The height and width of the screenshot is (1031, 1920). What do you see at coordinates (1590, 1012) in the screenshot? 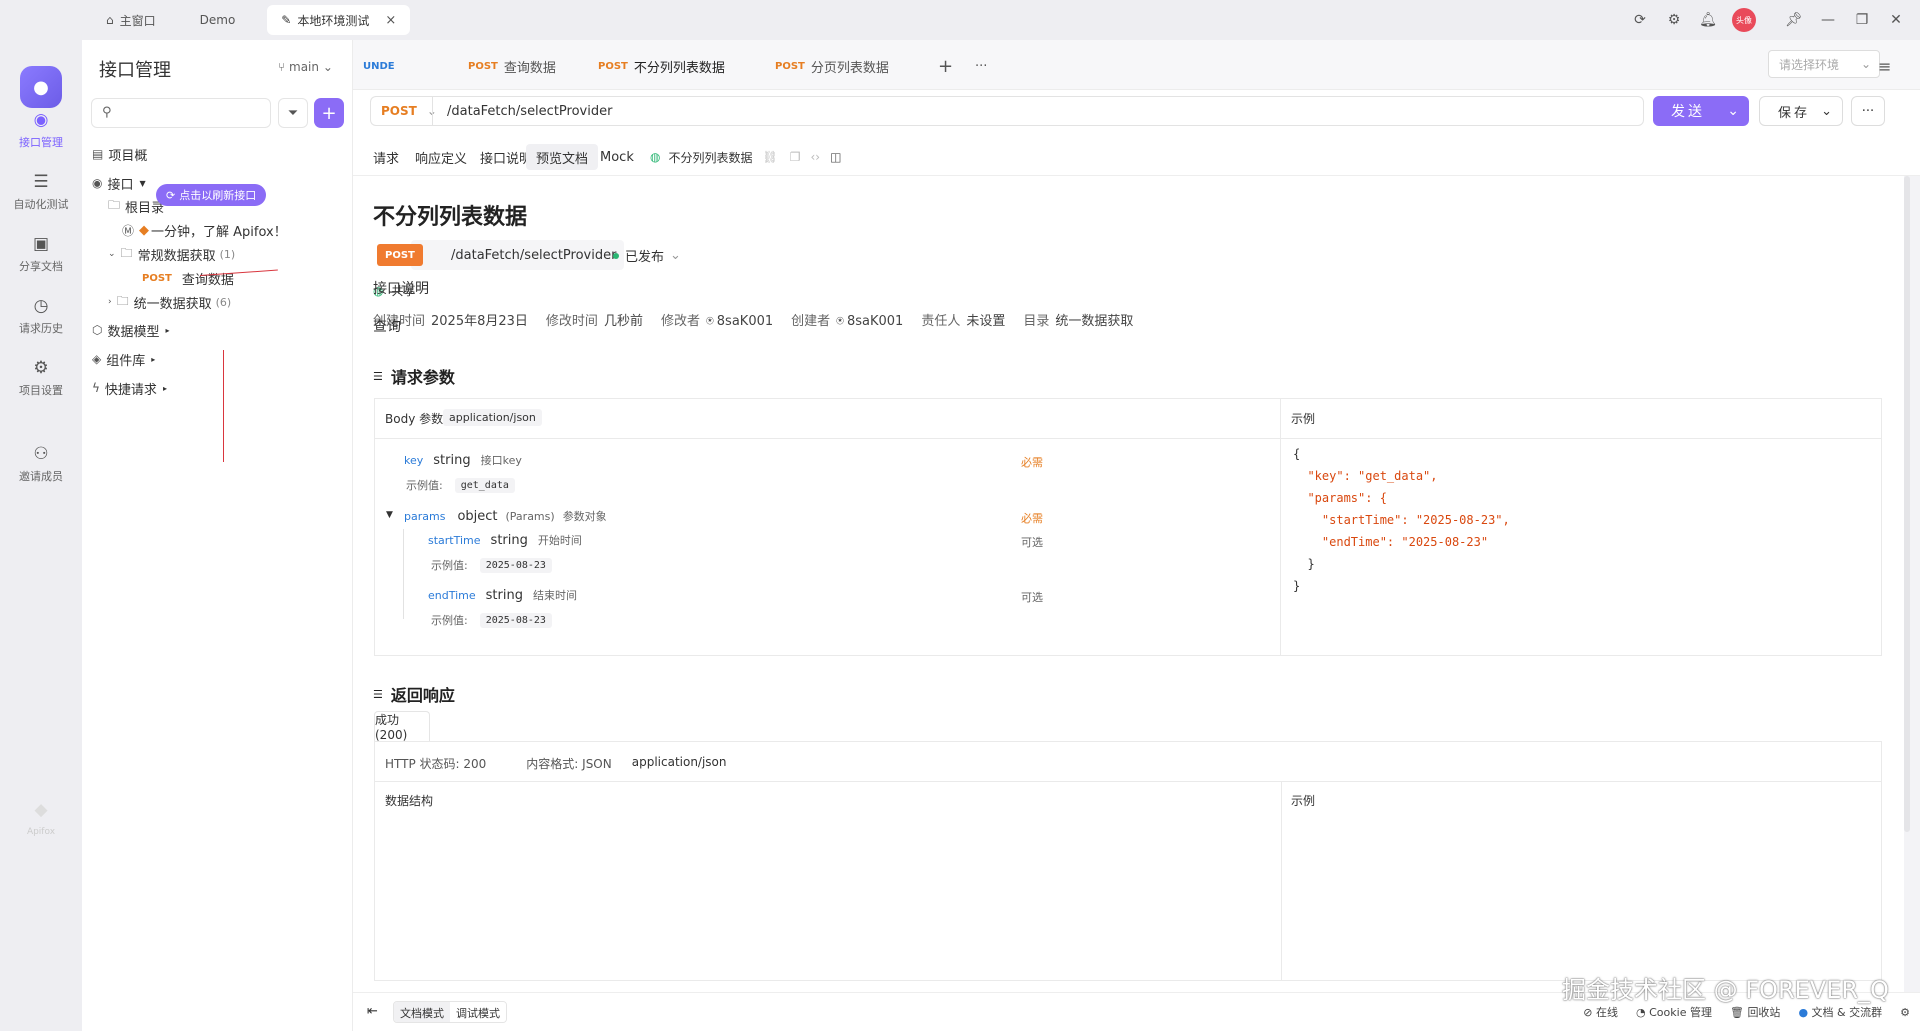
I see `check-icon: ⊘` at bounding box center [1590, 1012].